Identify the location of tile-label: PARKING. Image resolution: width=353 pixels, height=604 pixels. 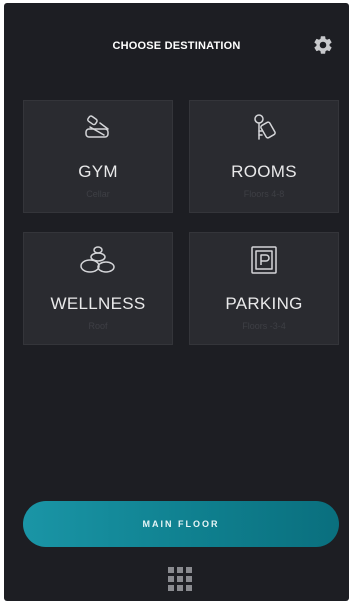
(264, 303).